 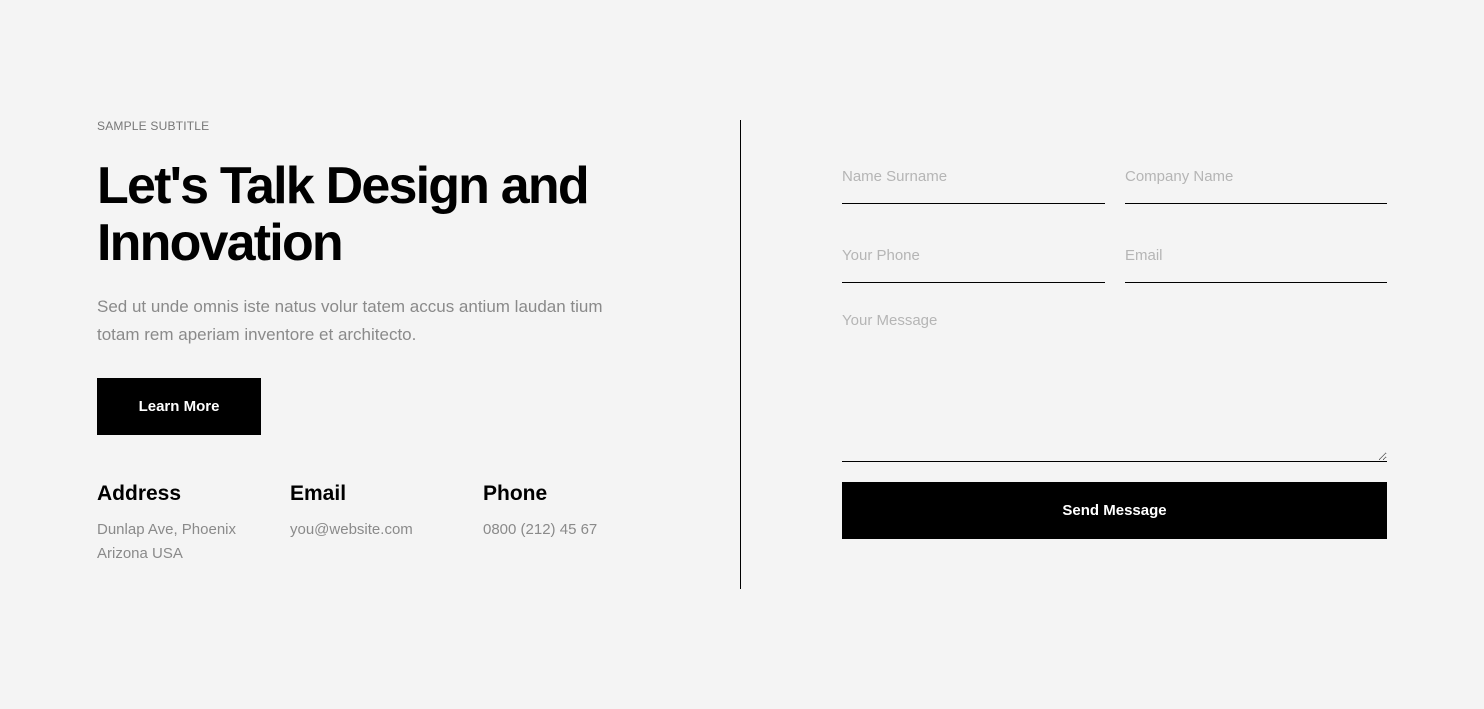 What do you see at coordinates (380, 511) in the screenshot?
I see `email-block: Email you@website.com` at bounding box center [380, 511].